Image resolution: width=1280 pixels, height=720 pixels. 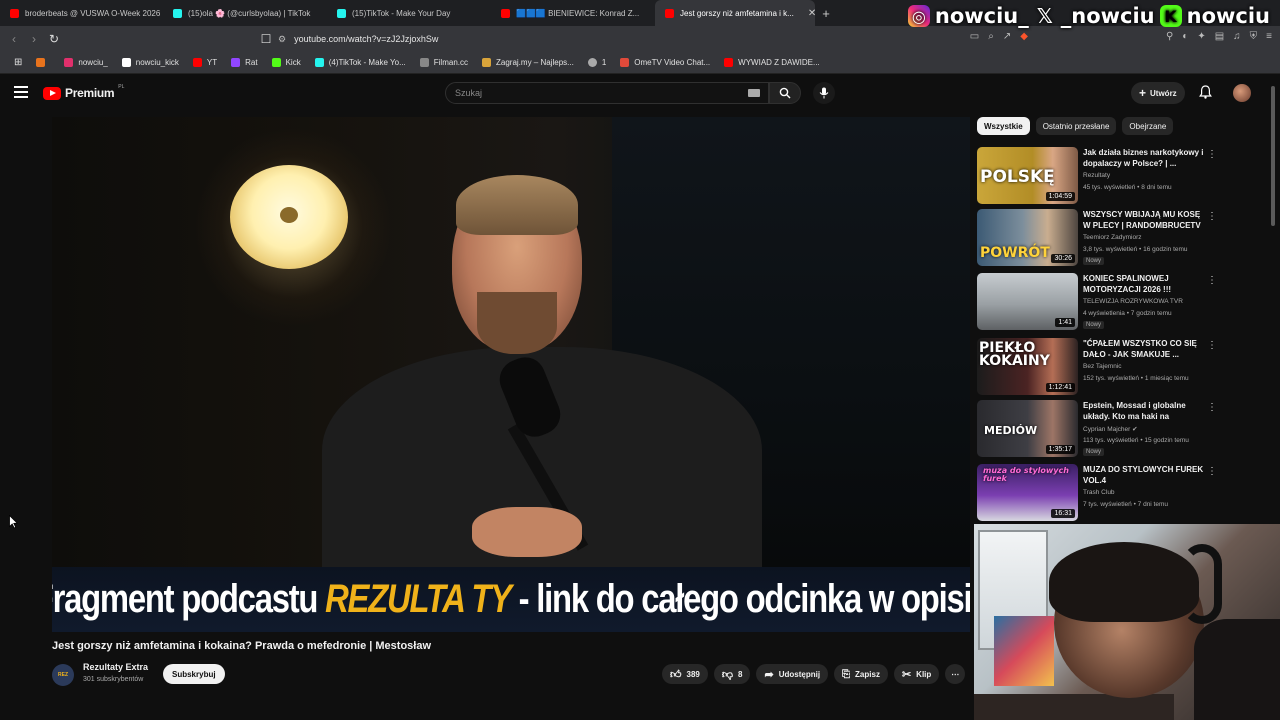 What do you see at coordinates (1148, 126) in the screenshot?
I see `chip-watched: Obejrzane` at bounding box center [1148, 126].